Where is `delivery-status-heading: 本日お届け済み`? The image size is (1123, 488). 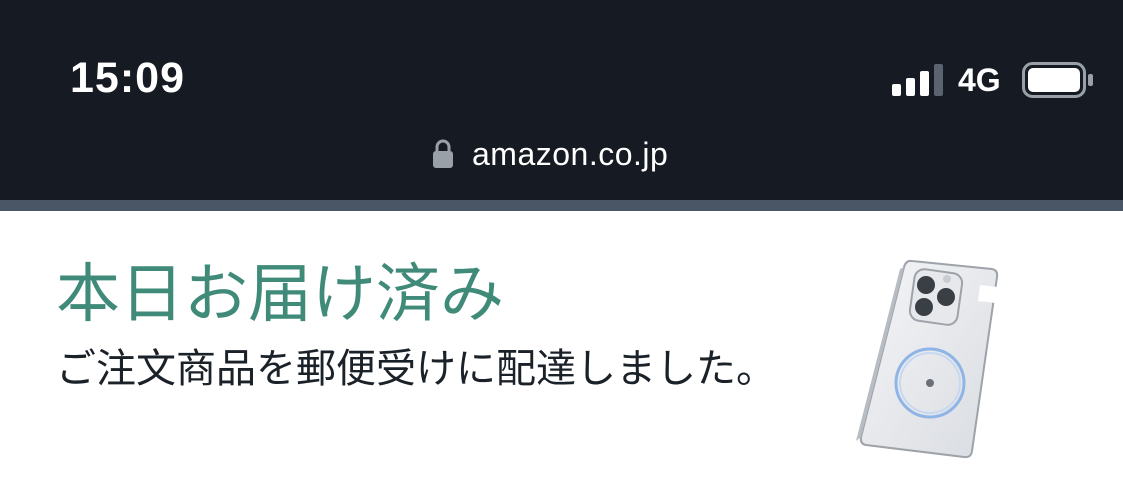
delivery-status-heading: 本日お届け済み is located at coordinates (280, 295).